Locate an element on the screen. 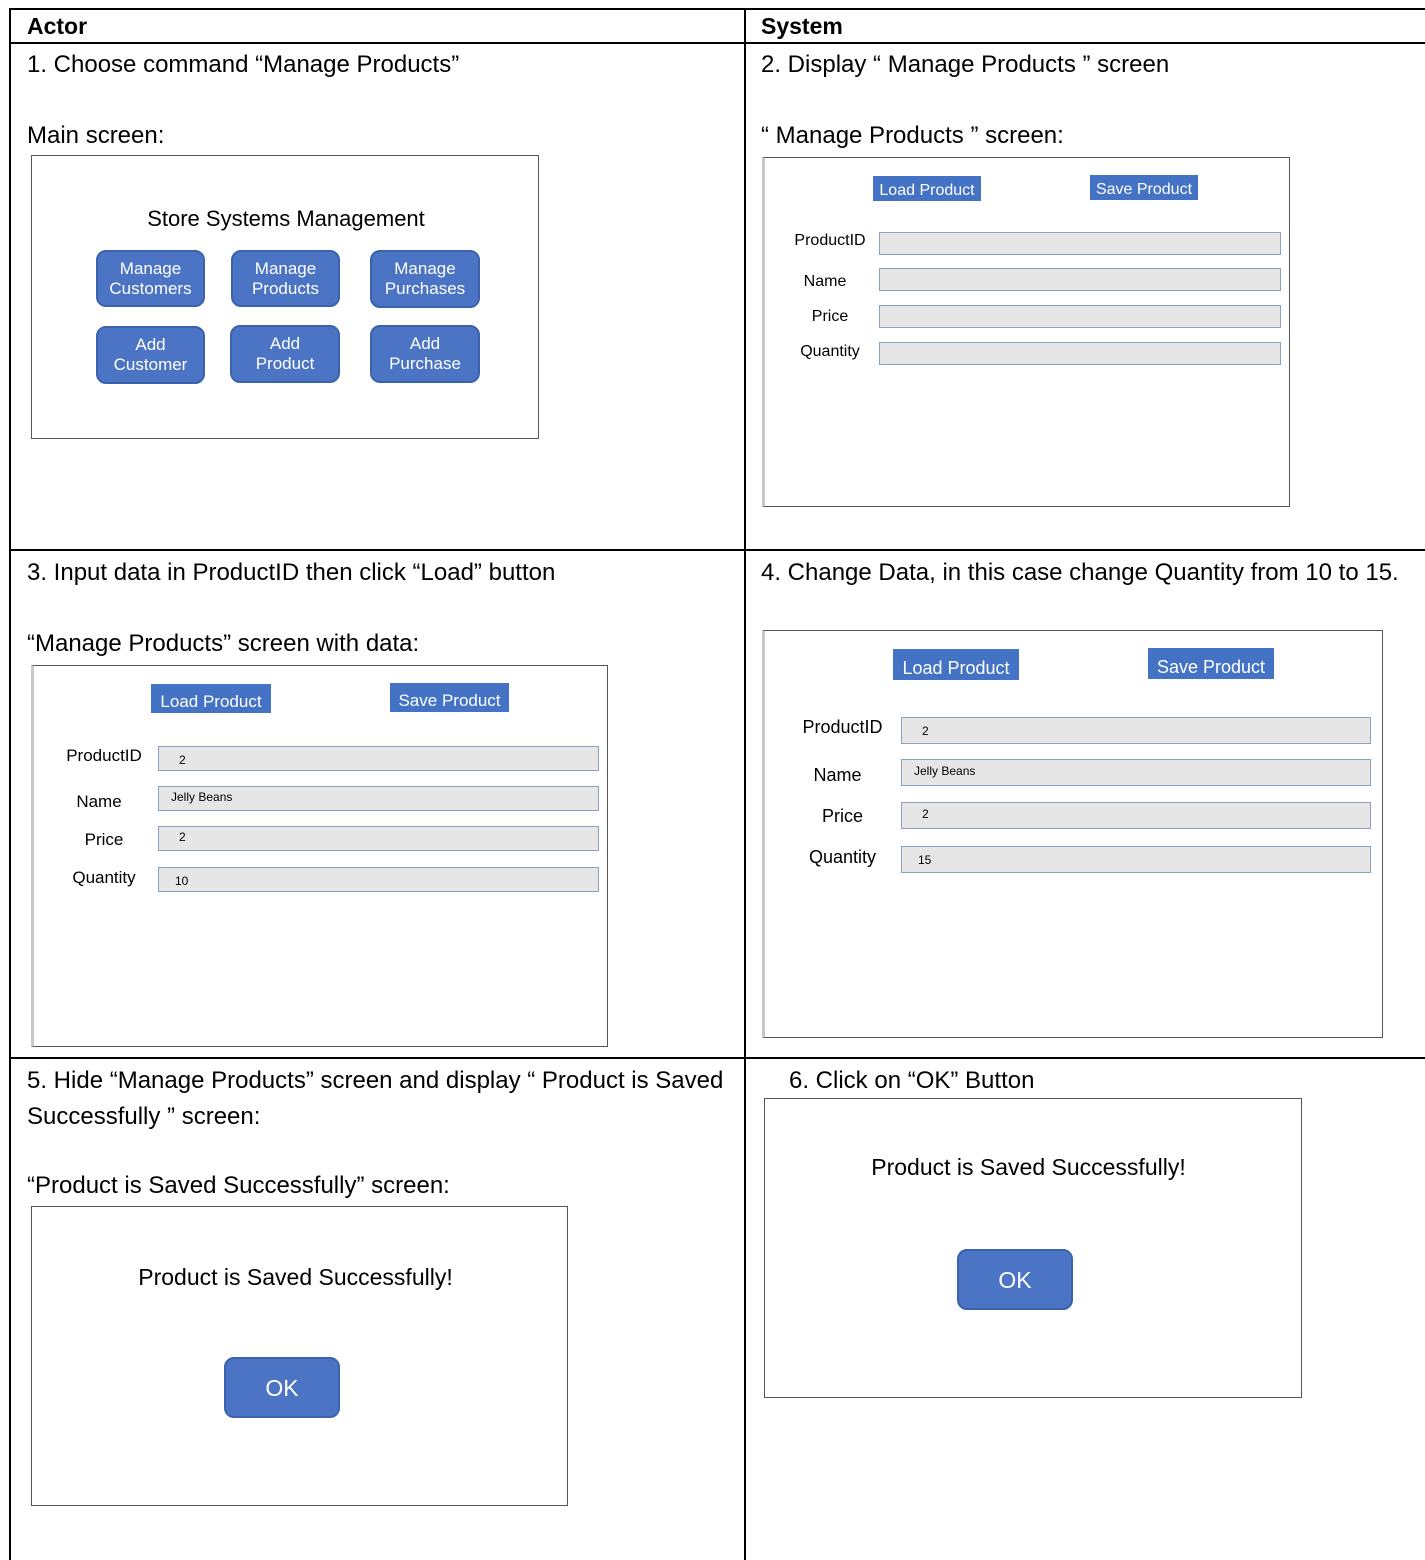  step-1-caption: Main screen: is located at coordinates (96, 135).